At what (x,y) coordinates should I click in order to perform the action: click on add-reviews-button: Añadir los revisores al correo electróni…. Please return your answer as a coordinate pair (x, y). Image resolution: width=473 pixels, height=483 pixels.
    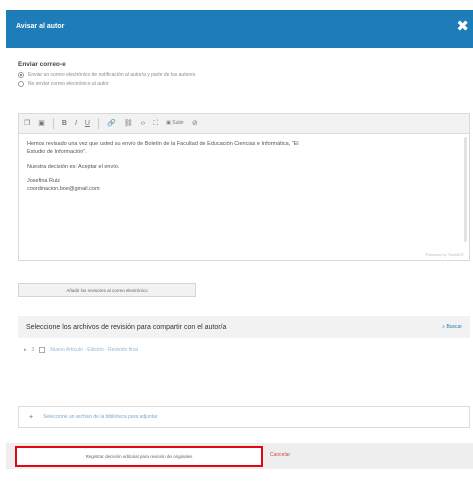
    Looking at the image, I should click on (107, 290).